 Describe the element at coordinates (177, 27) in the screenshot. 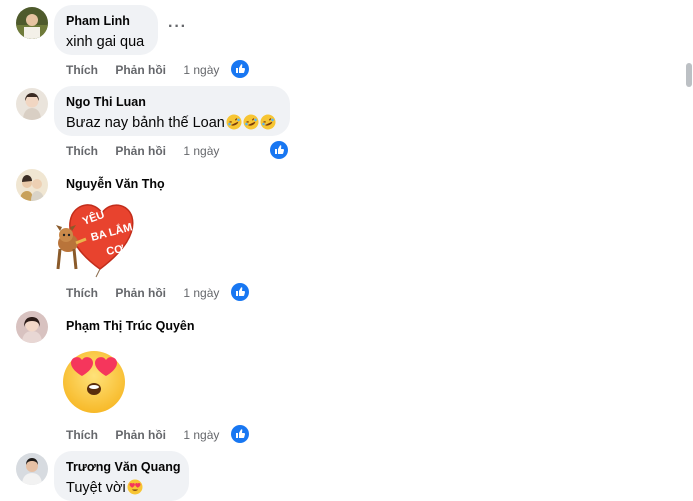

I see `ellipsis-icon: ···` at that location.